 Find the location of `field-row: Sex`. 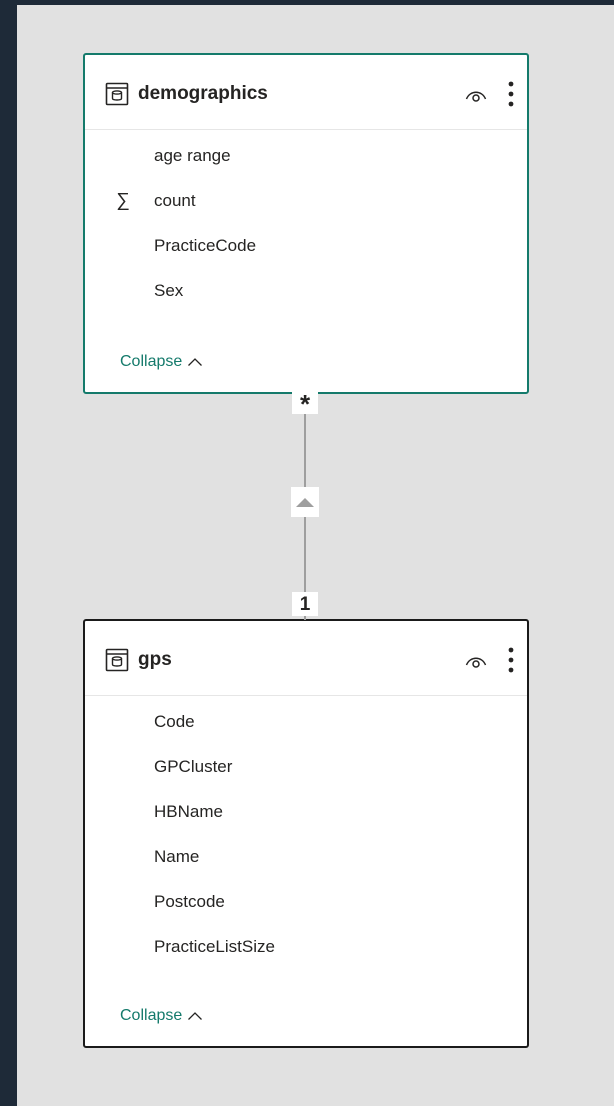

field-row: Sex is located at coordinates (306, 290).